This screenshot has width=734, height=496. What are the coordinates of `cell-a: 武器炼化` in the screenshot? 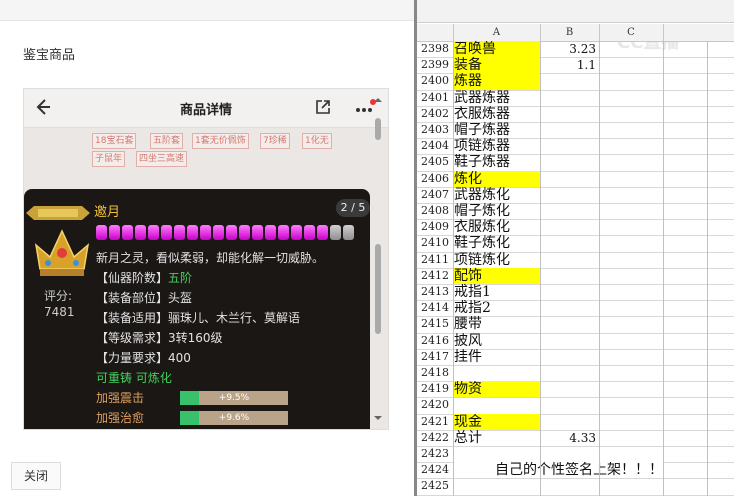 It's located at (497, 195).